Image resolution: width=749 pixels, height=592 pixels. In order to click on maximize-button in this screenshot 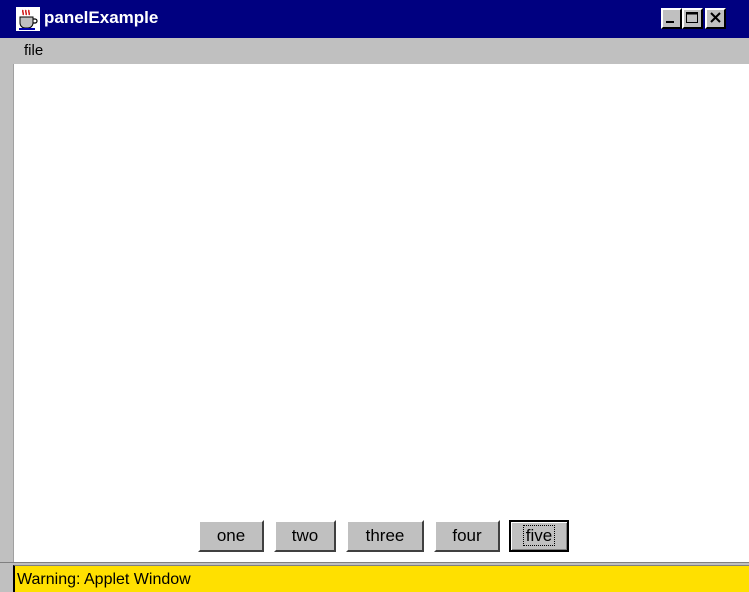, I will do `click(692, 18)`.